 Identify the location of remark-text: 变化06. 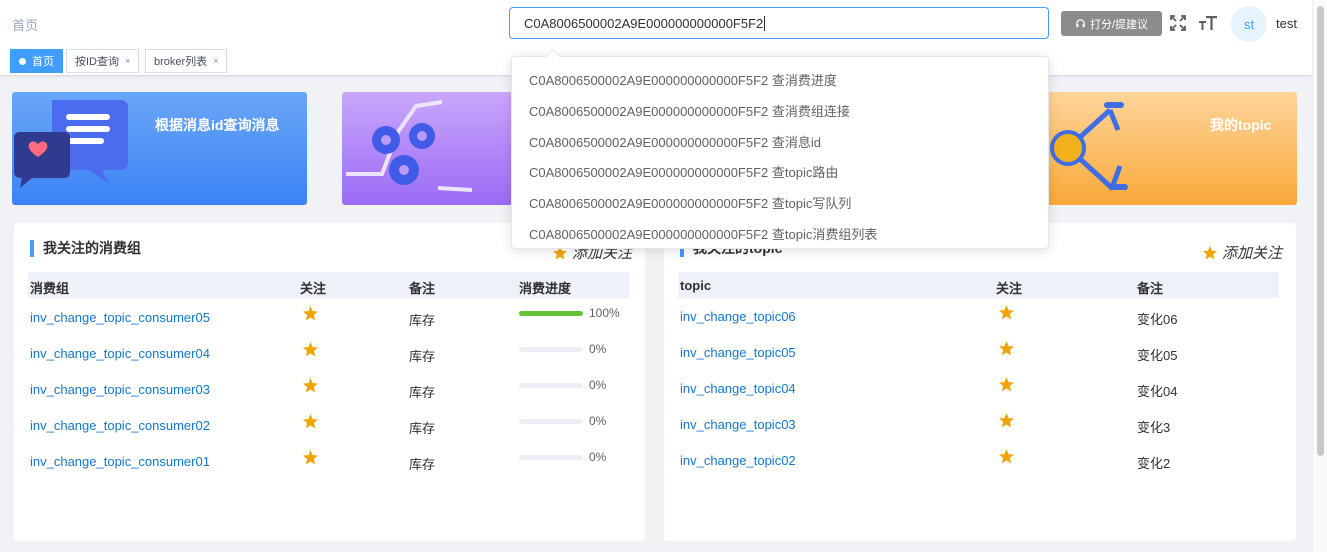
(1157, 319).